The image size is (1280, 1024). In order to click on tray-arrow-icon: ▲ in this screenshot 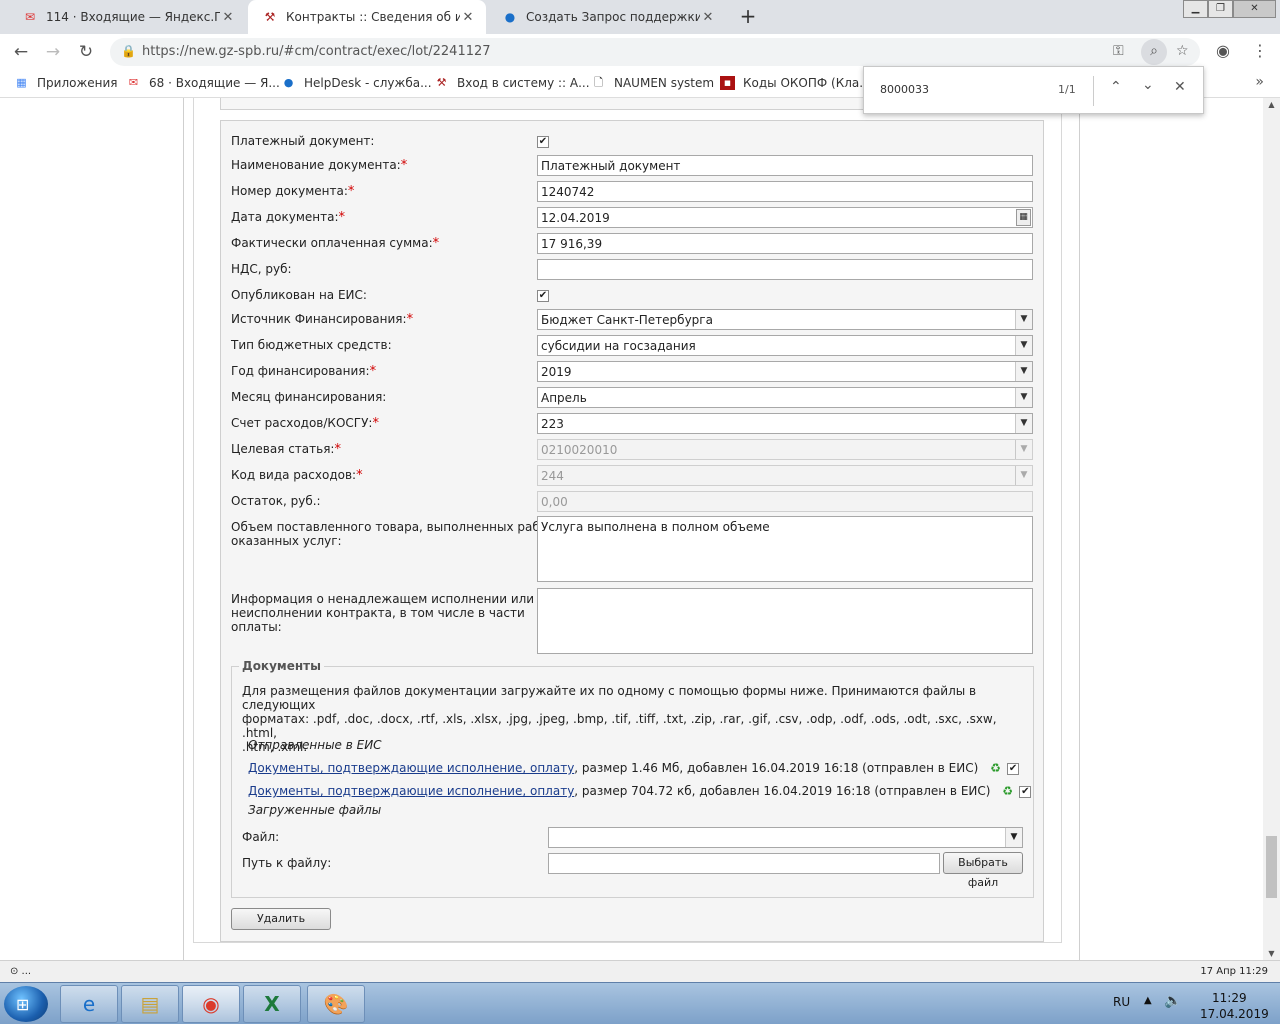, I will do `click(1148, 1000)`.